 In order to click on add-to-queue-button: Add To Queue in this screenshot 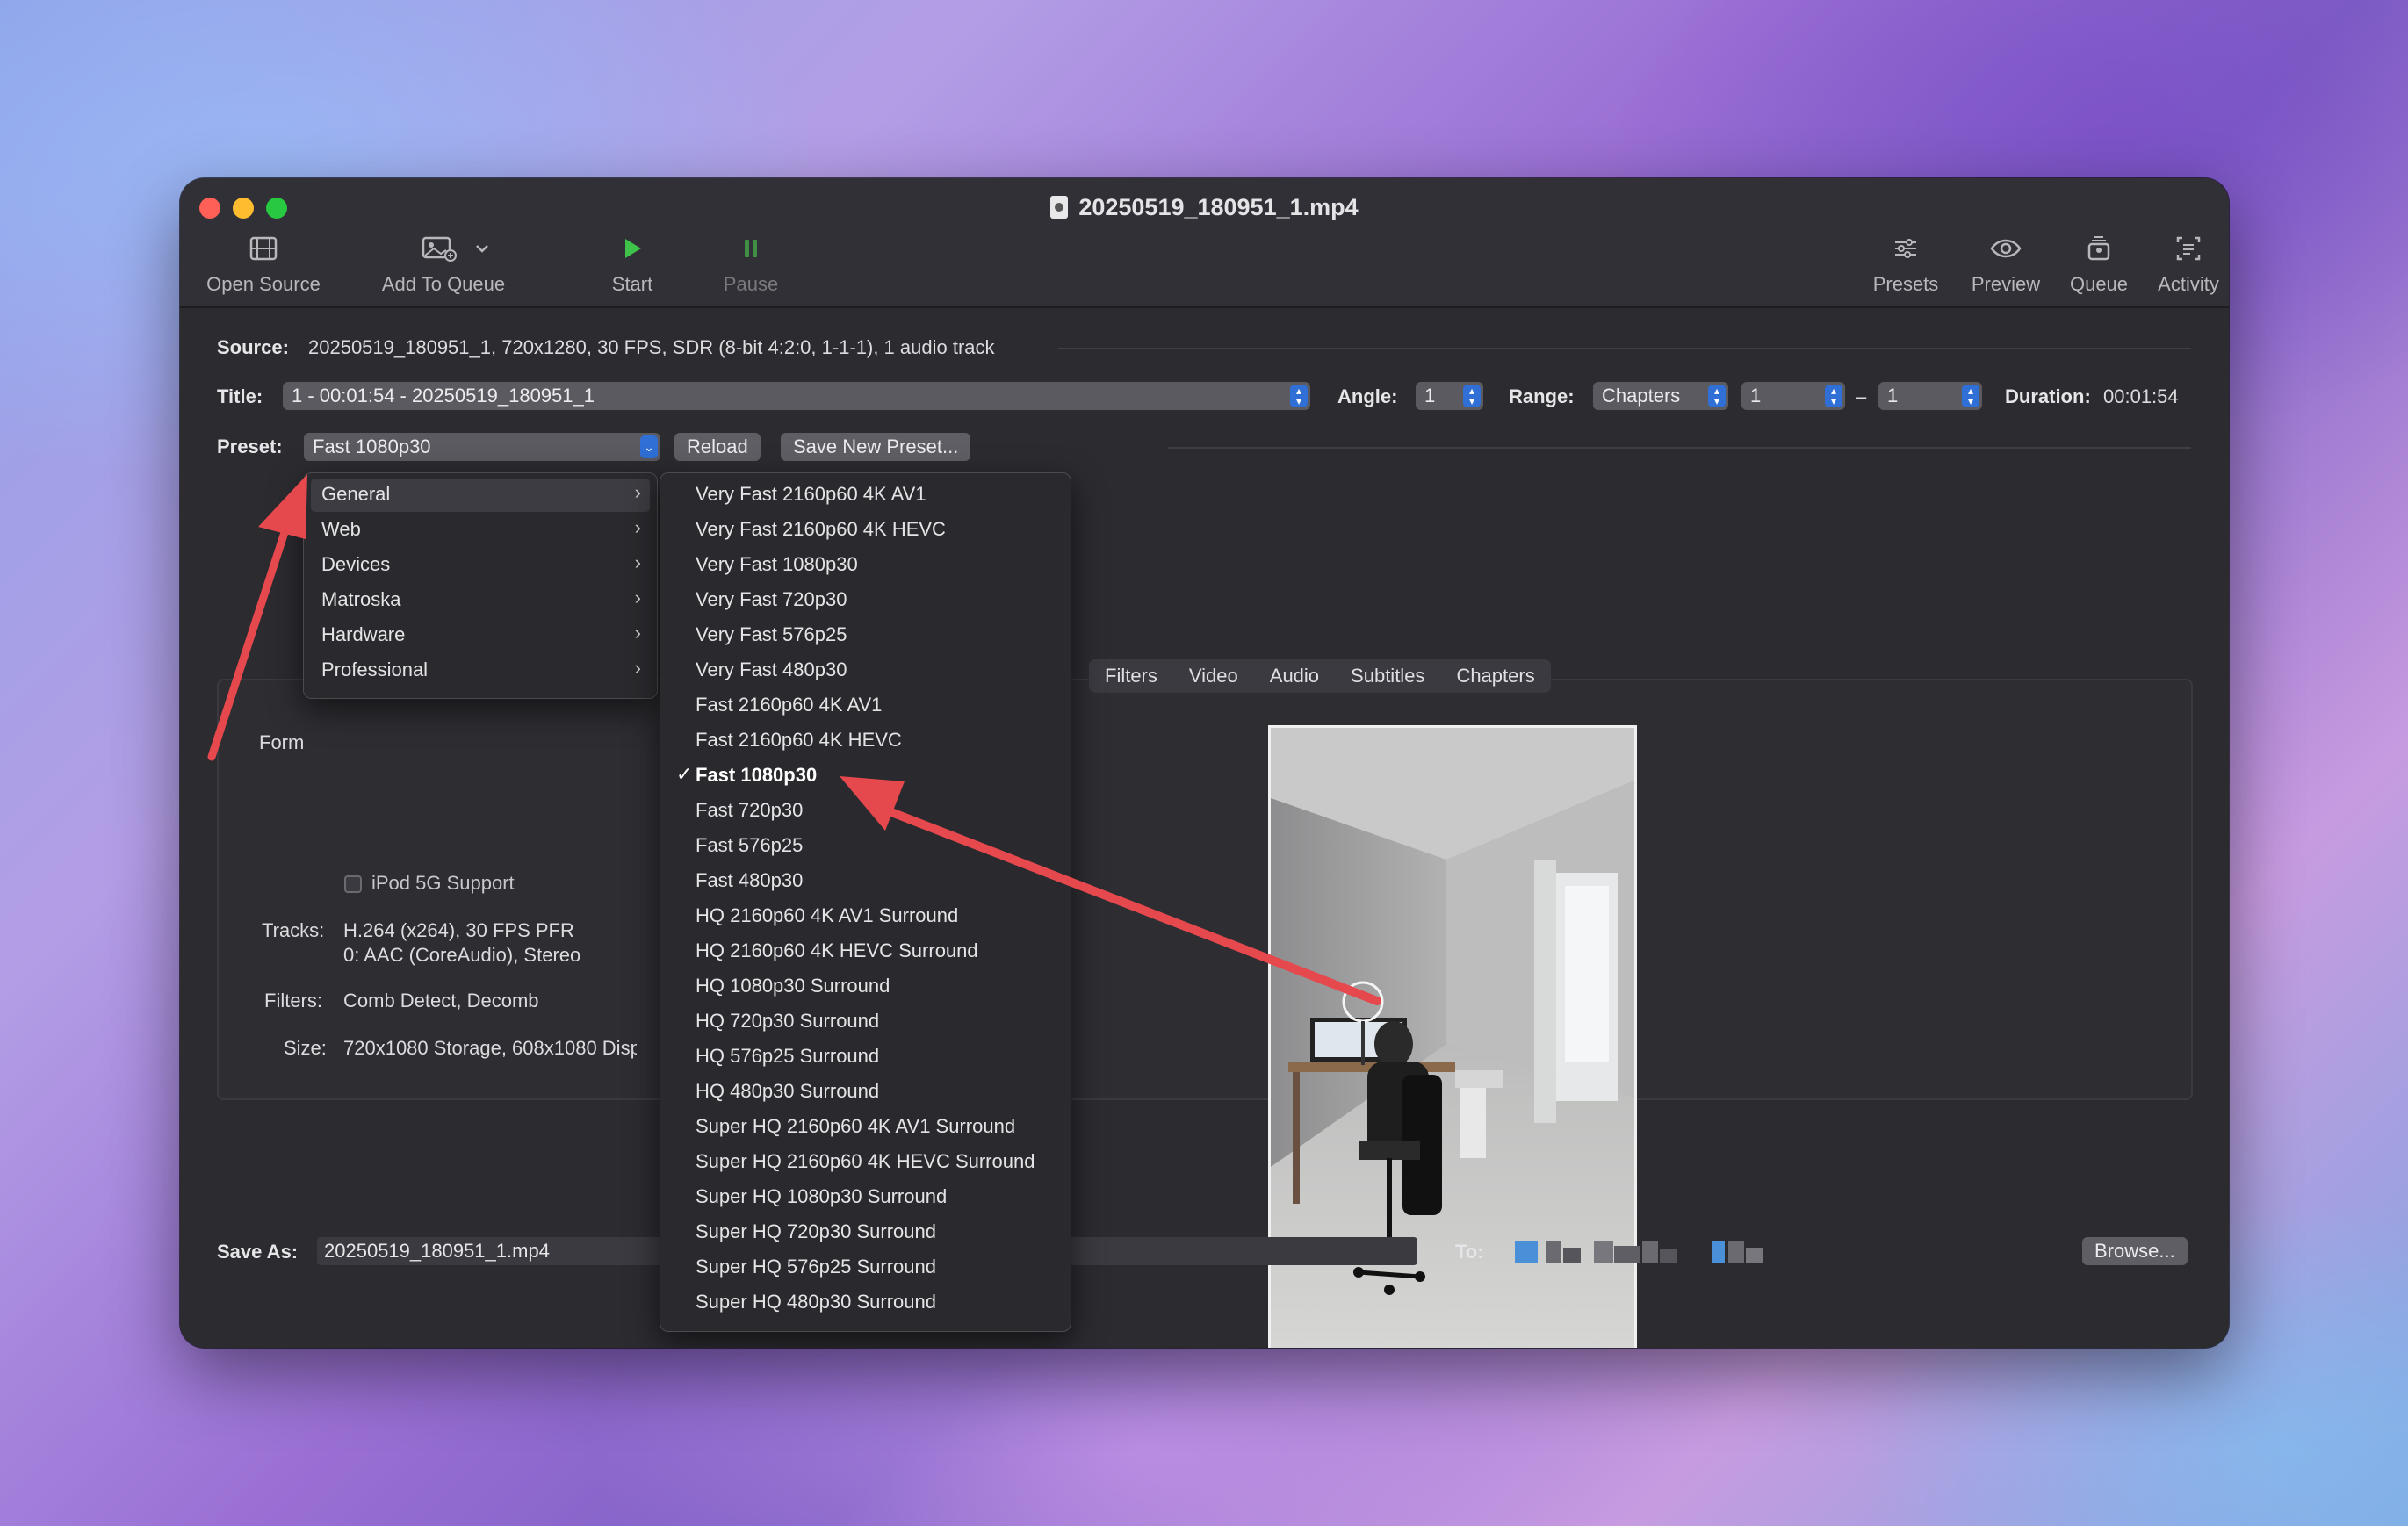, I will do `click(457, 264)`.